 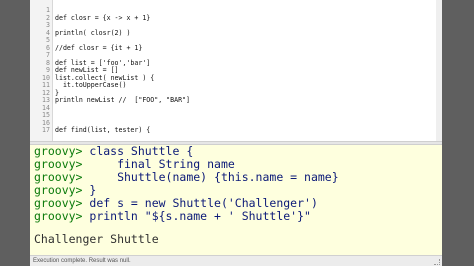 I want to click on output-code: Shuttle(name) {this.name = name}, so click(x=210, y=177).